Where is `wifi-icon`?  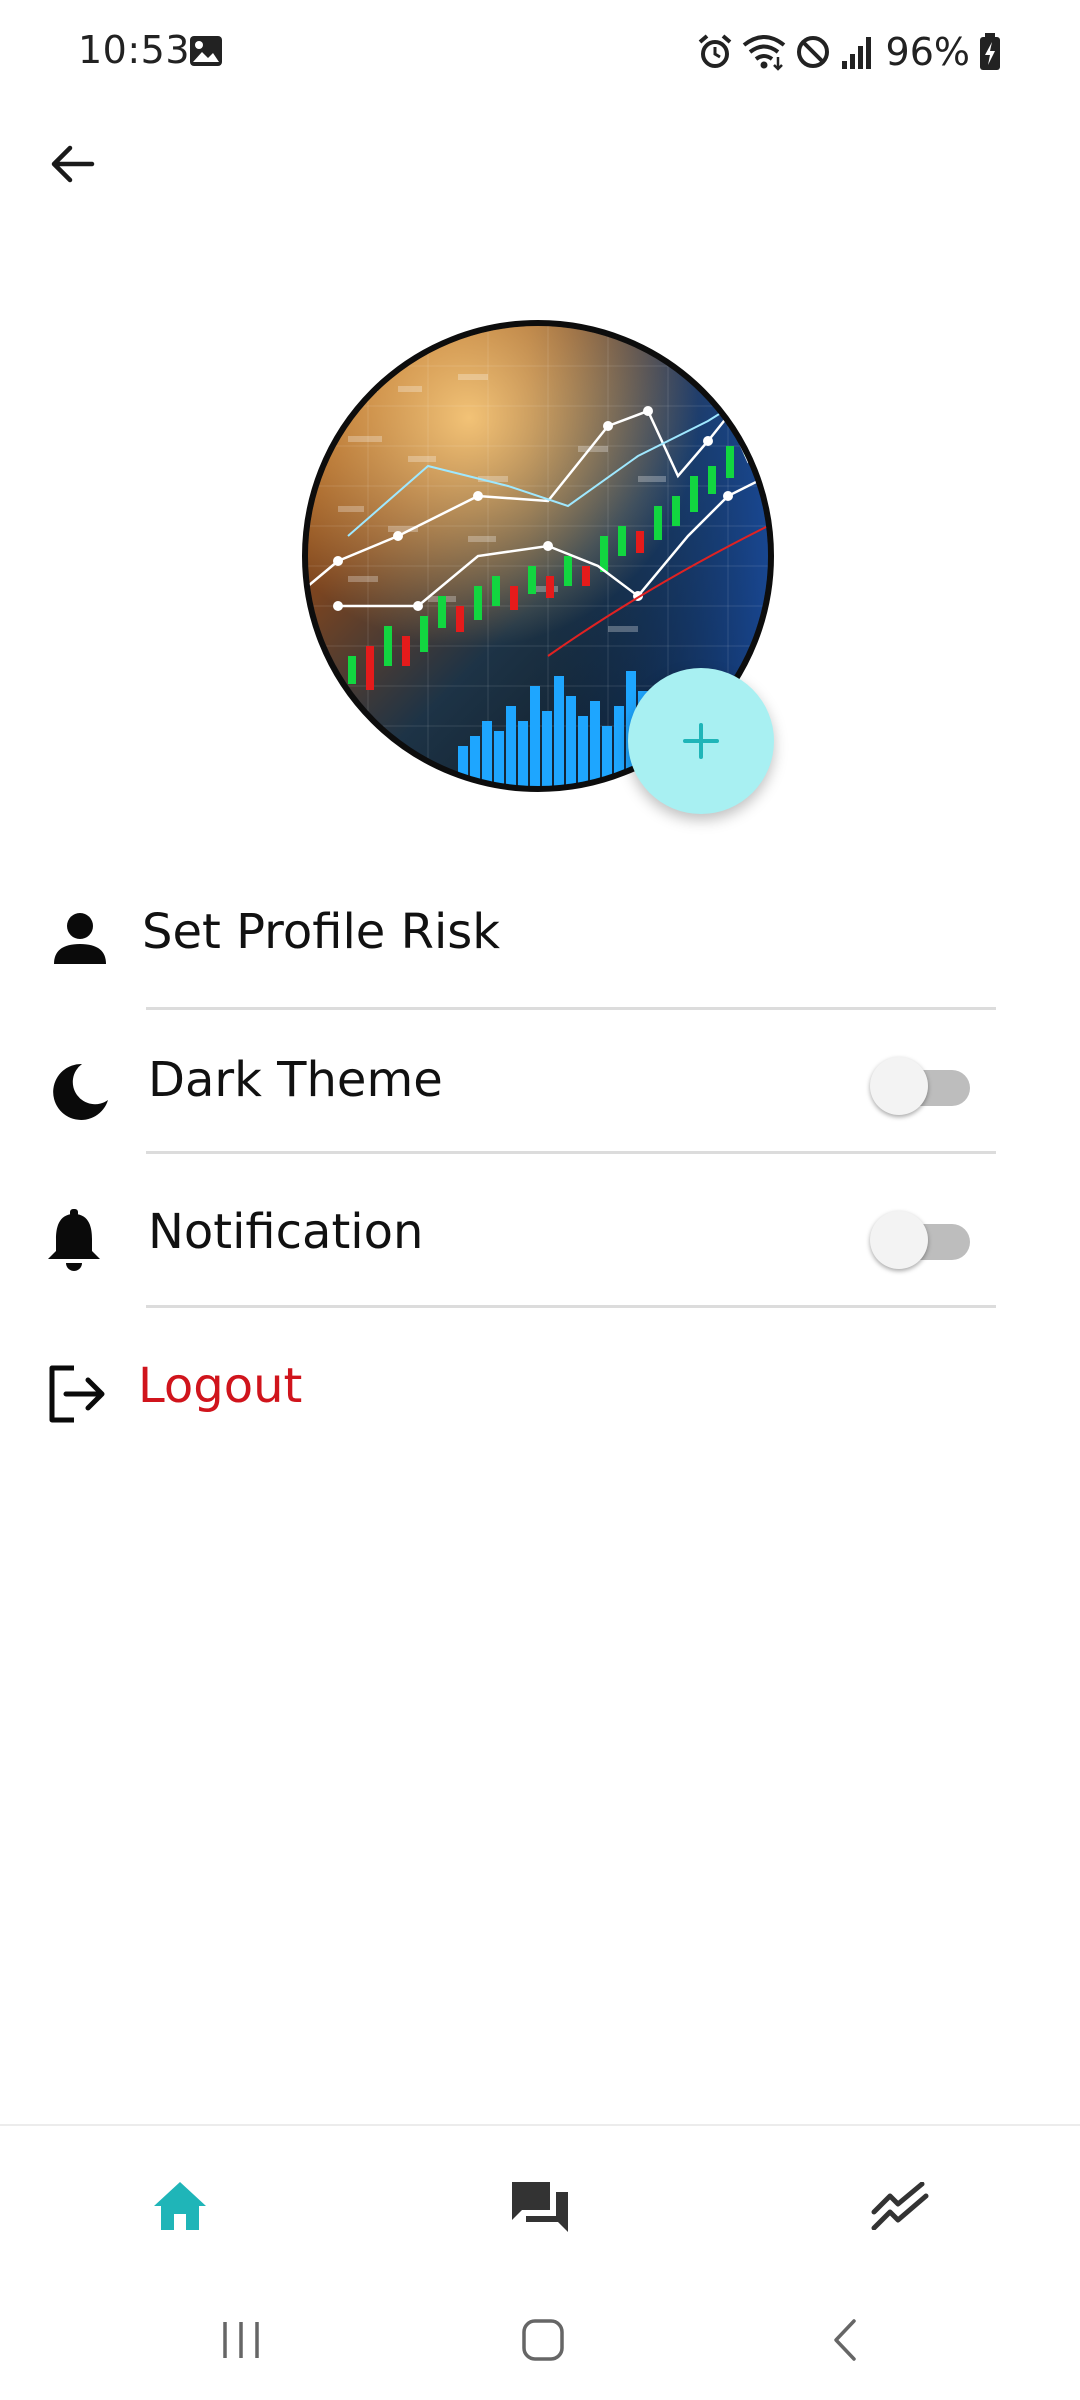 wifi-icon is located at coordinates (764, 52).